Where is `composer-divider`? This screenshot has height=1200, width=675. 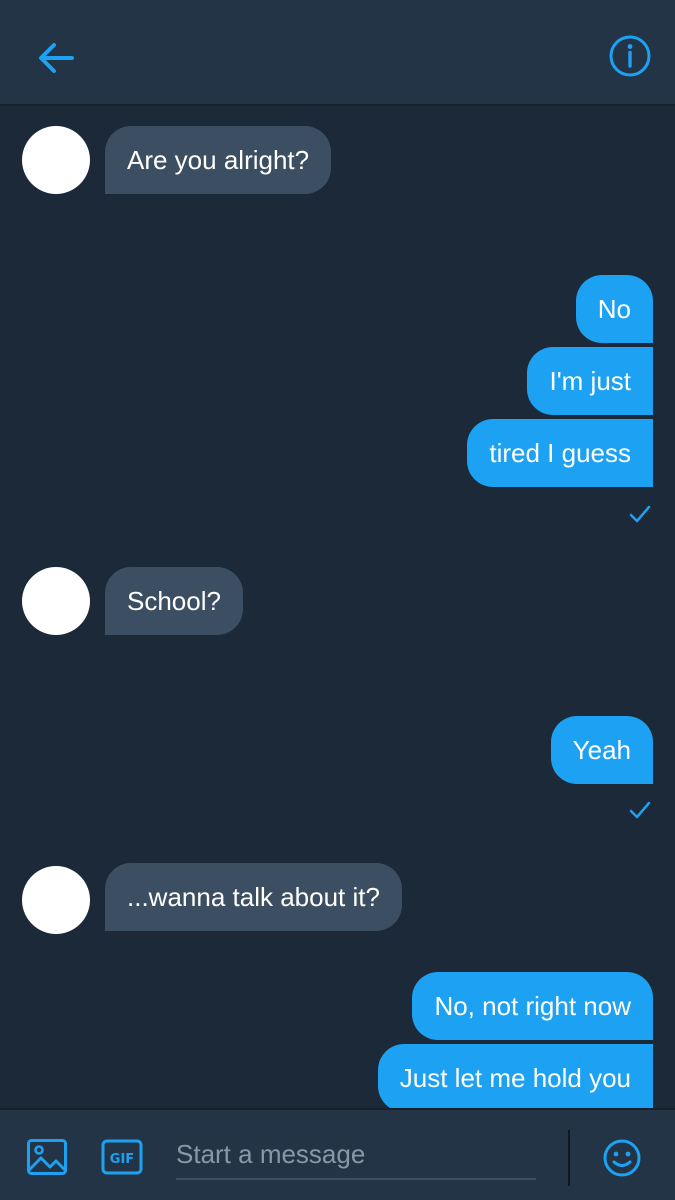 composer-divider is located at coordinates (569, 1158).